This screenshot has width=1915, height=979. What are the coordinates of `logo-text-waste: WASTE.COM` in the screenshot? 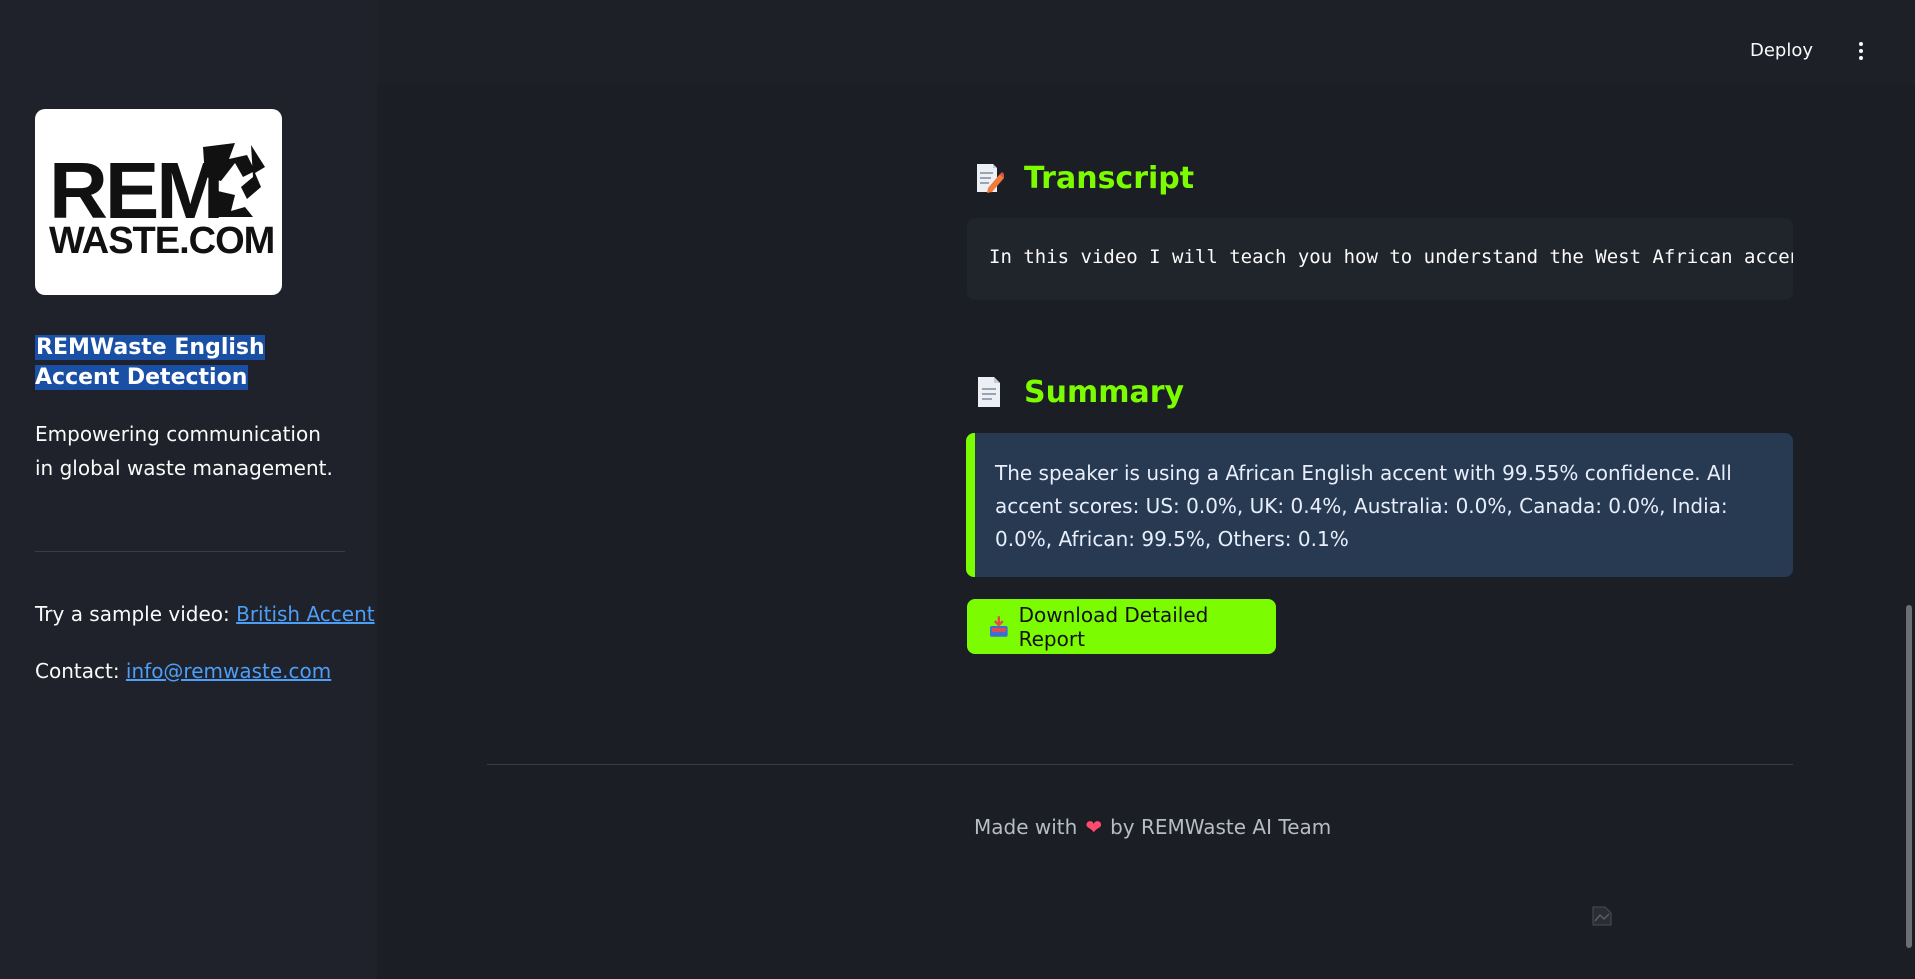 It's located at (162, 241).